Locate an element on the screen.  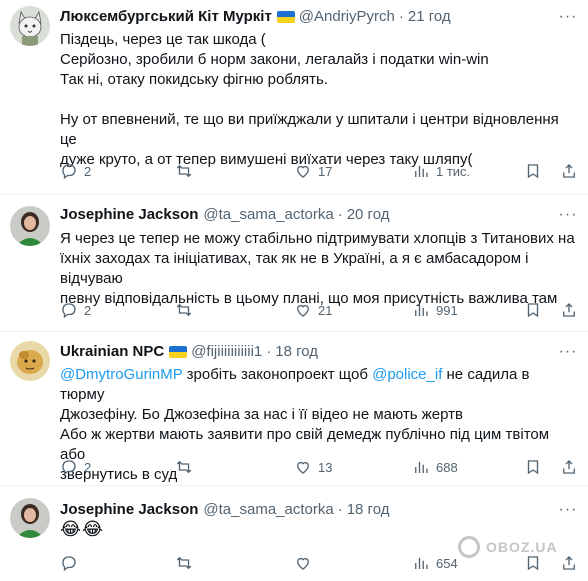
like-button: 13 is located at coordinates (313, 467).